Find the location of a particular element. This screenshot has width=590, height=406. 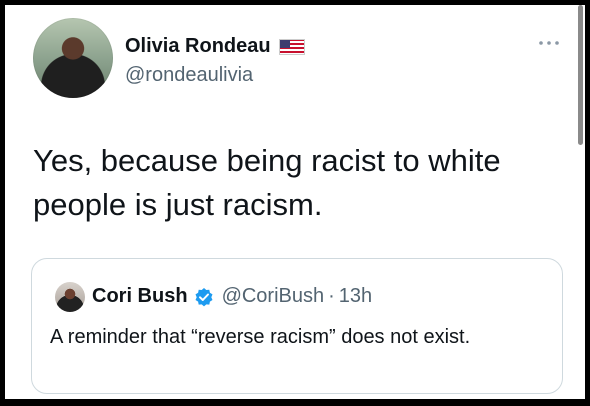

quoted-author-handle: @CoriBush is located at coordinates (273, 296).